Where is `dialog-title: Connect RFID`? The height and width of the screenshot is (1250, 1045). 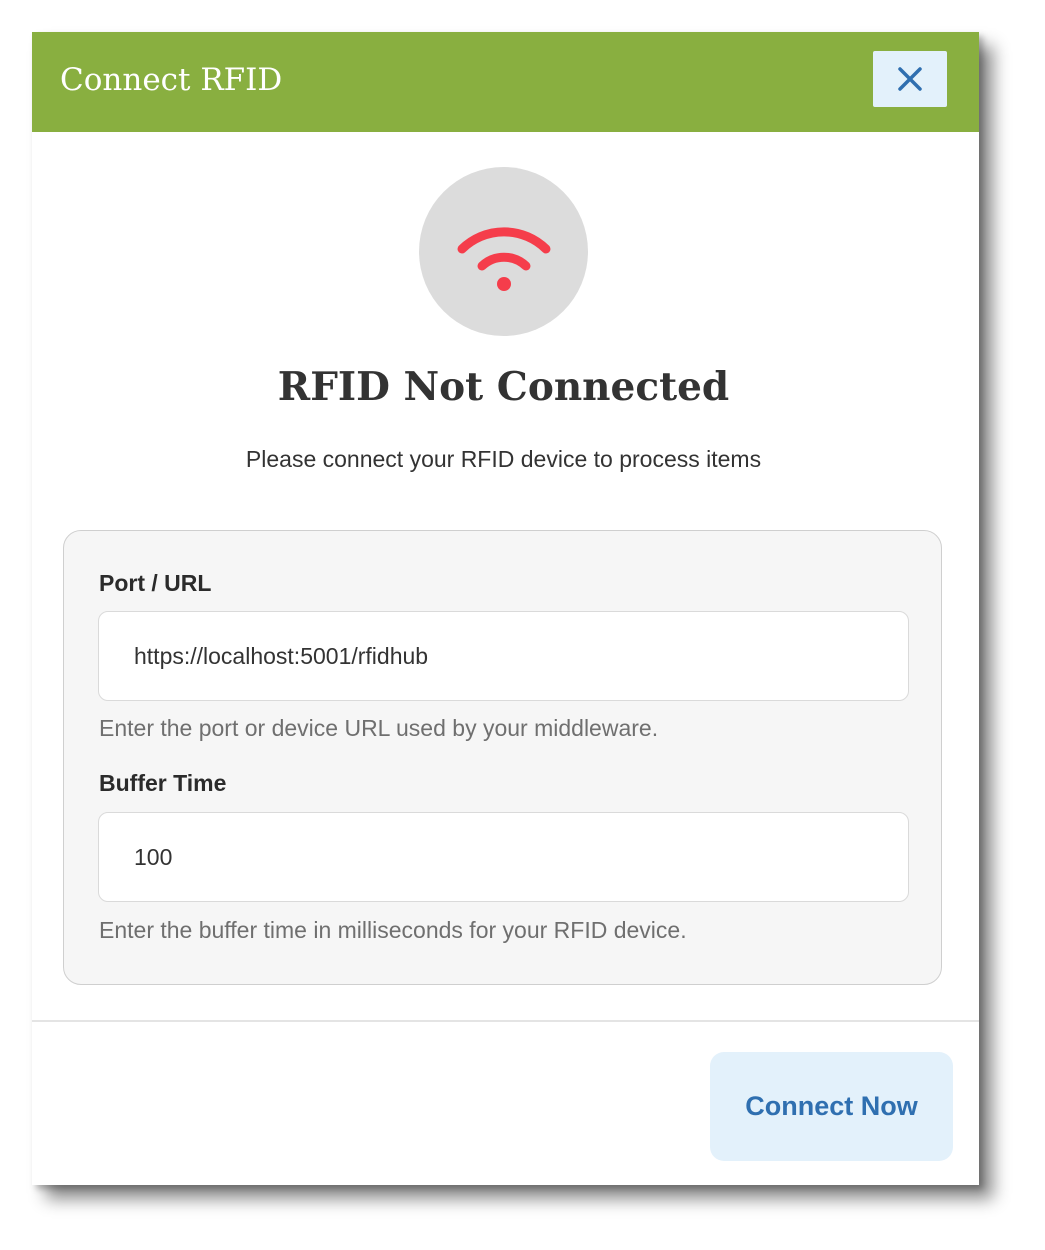 dialog-title: Connect RFID is located at coordinates (171, 80).